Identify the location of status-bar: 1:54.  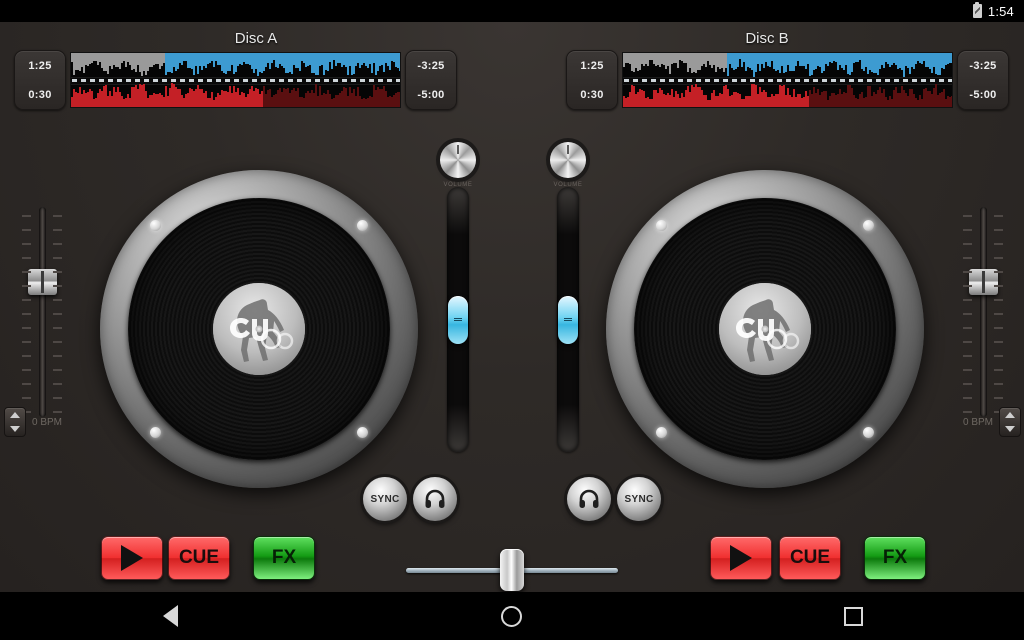
(512, 11).